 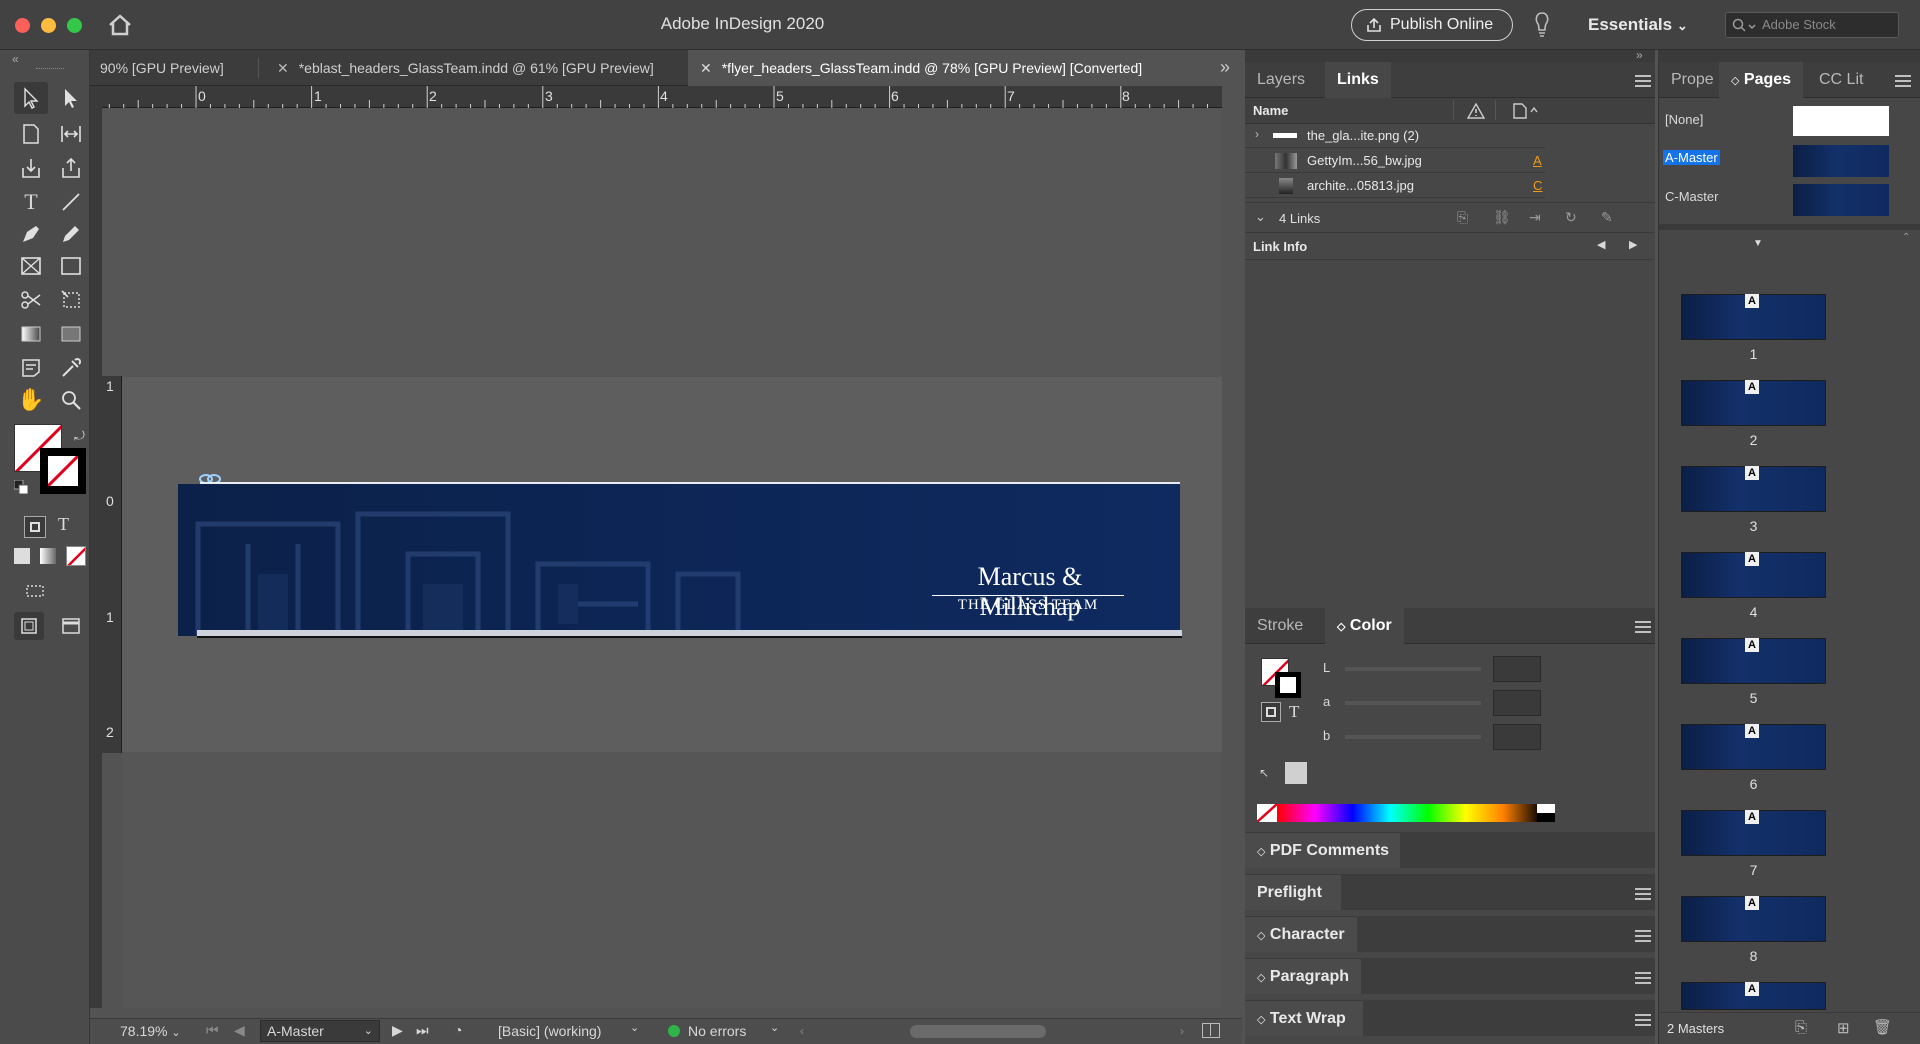 What do you see at coordinates (239, 1030) in the screenshot?
I see `previous-page-icon: ◀` at bounding box center [239, 1030].